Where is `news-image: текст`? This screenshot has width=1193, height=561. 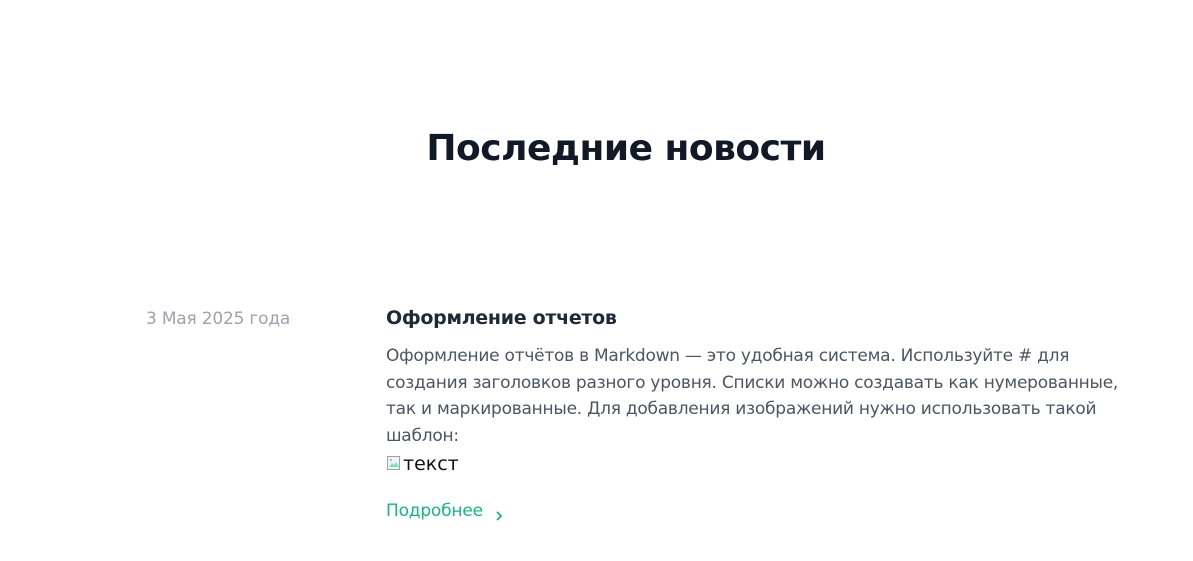
news-image: текст is located at coordinates (422, 464).